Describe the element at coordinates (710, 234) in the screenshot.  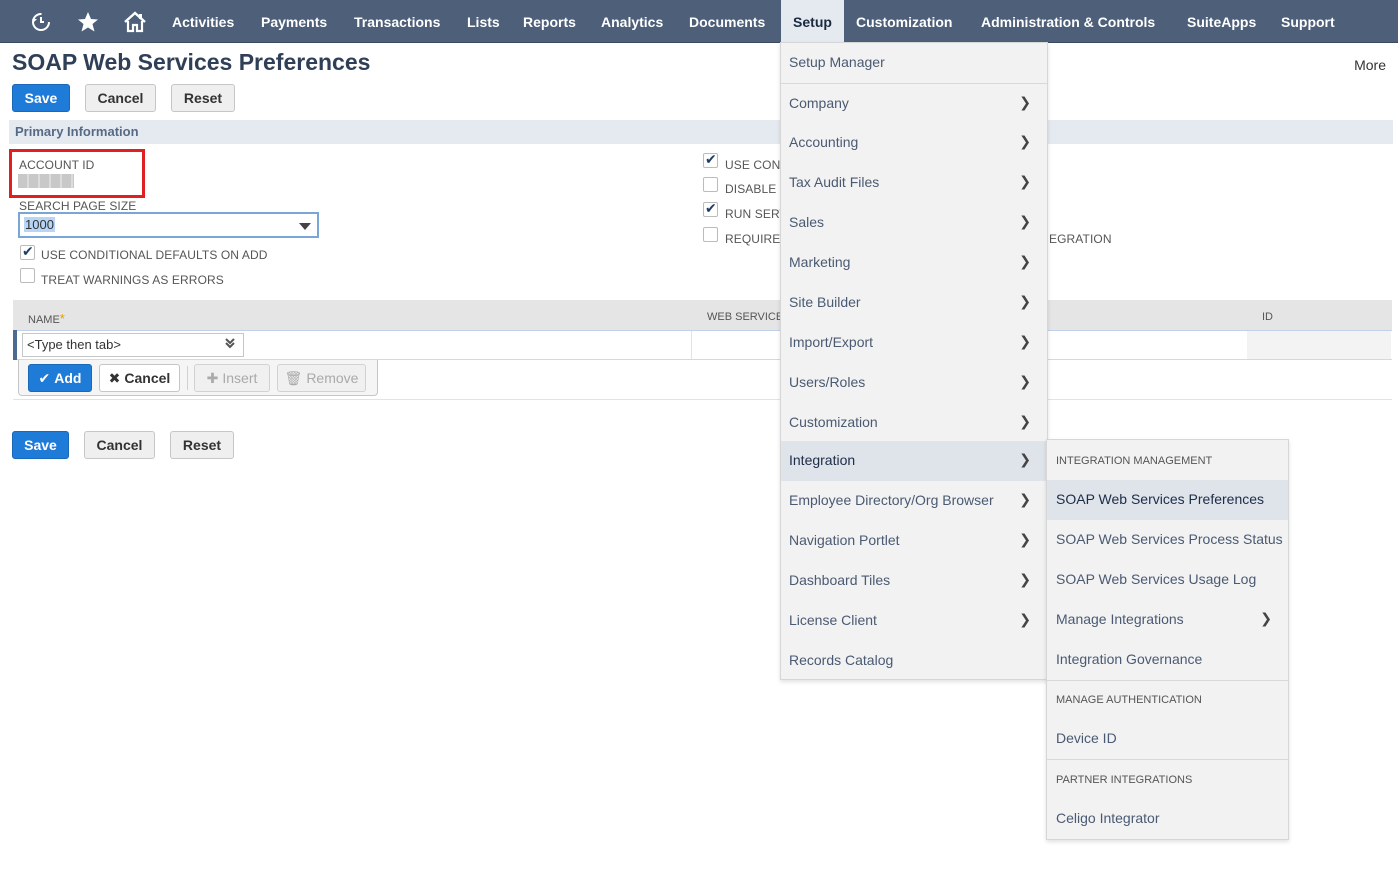
I see `require-a-checkbox` at that location.